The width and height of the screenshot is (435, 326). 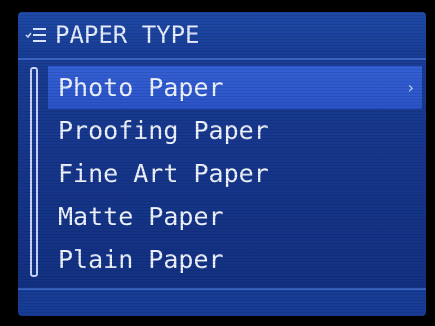 What do you see at coordinates (141, 259) in the screenshot?
I see `menu-item-label: Plain Paper` at bounding box center [141, 259].